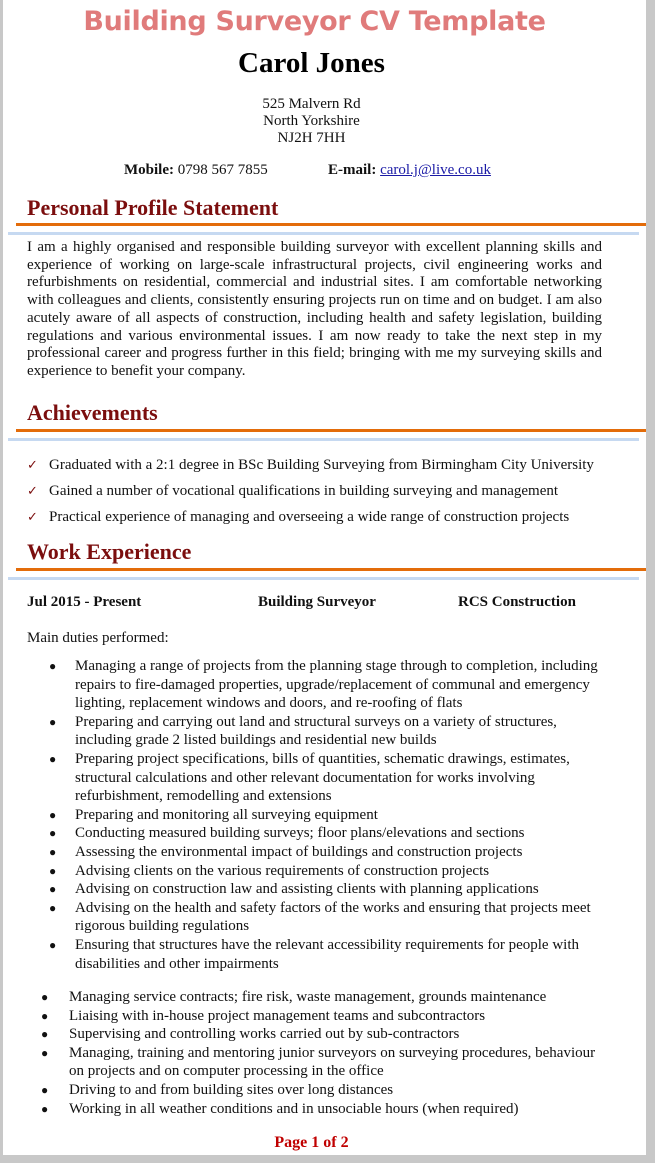 This screenshot has width=655, height=1163. Describe the element at coordinates (153, 207) in the screenshot. I see `section-heading-profile: Personal Profile Statement` at that location.